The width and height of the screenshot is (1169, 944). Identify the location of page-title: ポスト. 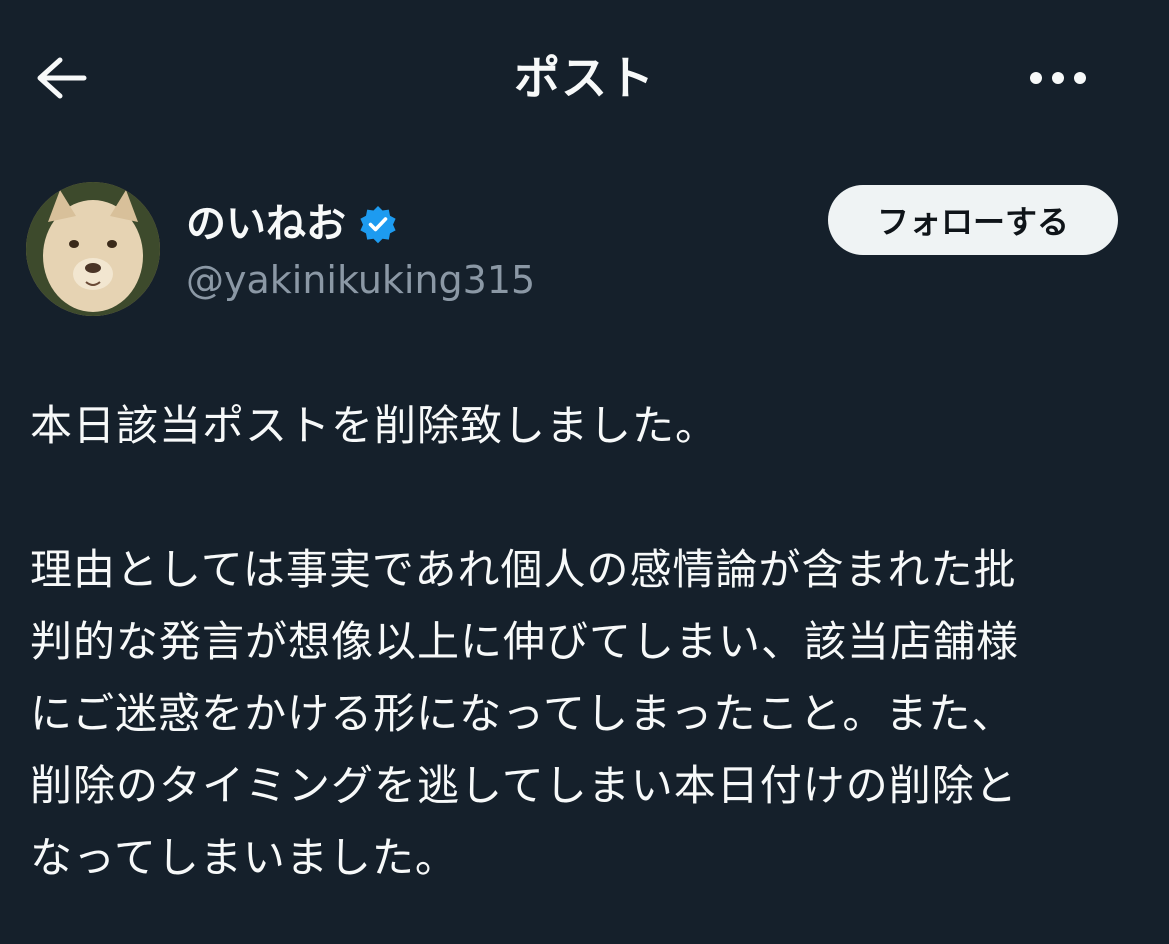
(584, 78).